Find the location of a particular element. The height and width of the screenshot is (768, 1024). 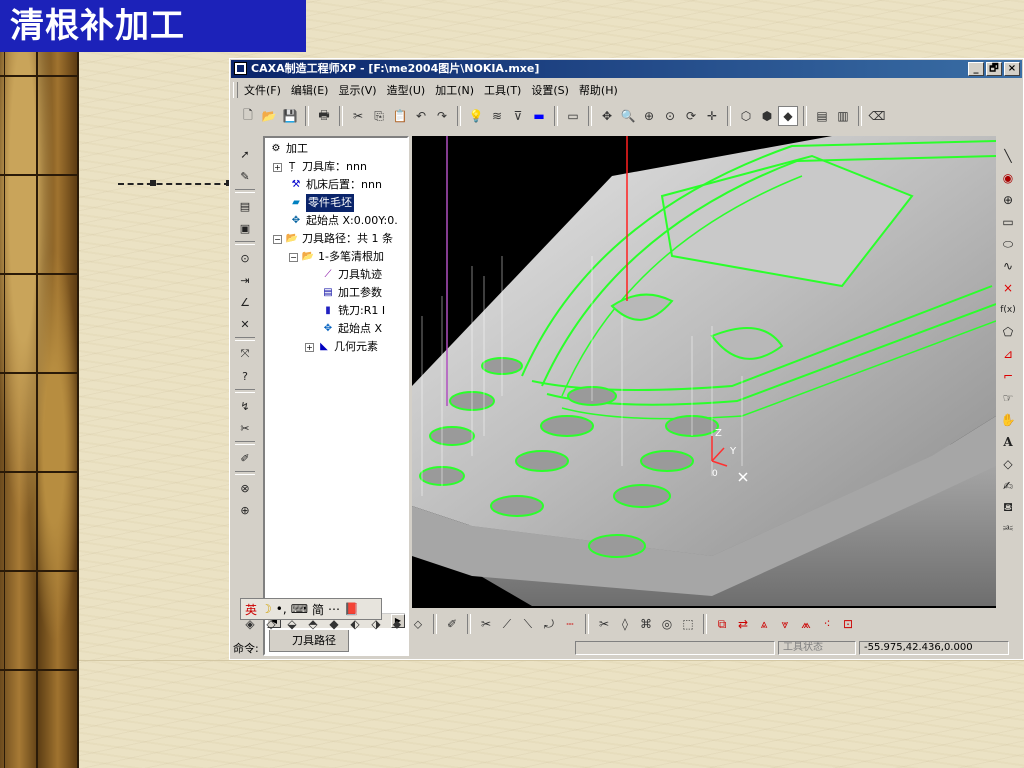

punct-icon: •, is located at coordinates (281, 609).